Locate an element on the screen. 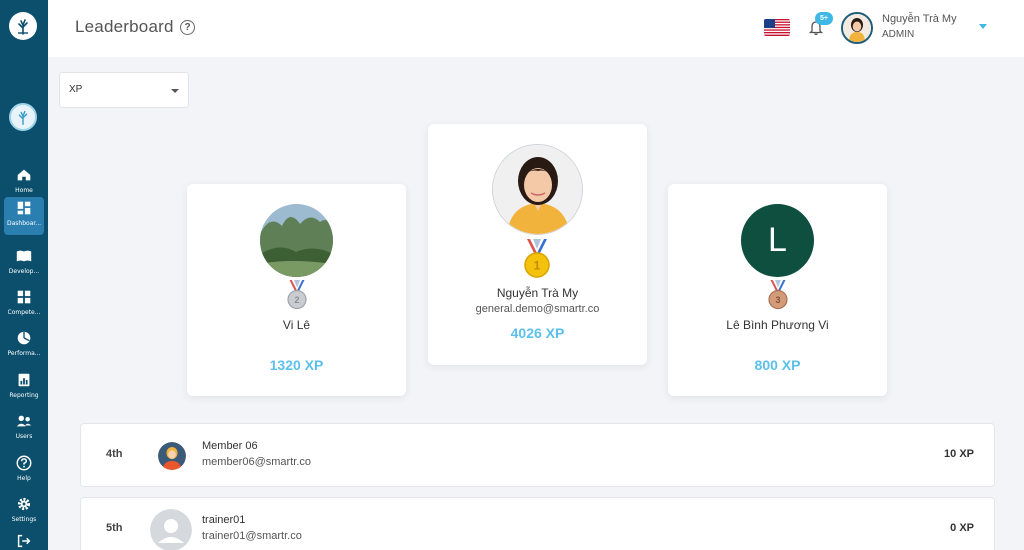 The height and width of the screenshot is (550, 1024). sidebar-item-label: Settings is located at coordinates (24, 519).